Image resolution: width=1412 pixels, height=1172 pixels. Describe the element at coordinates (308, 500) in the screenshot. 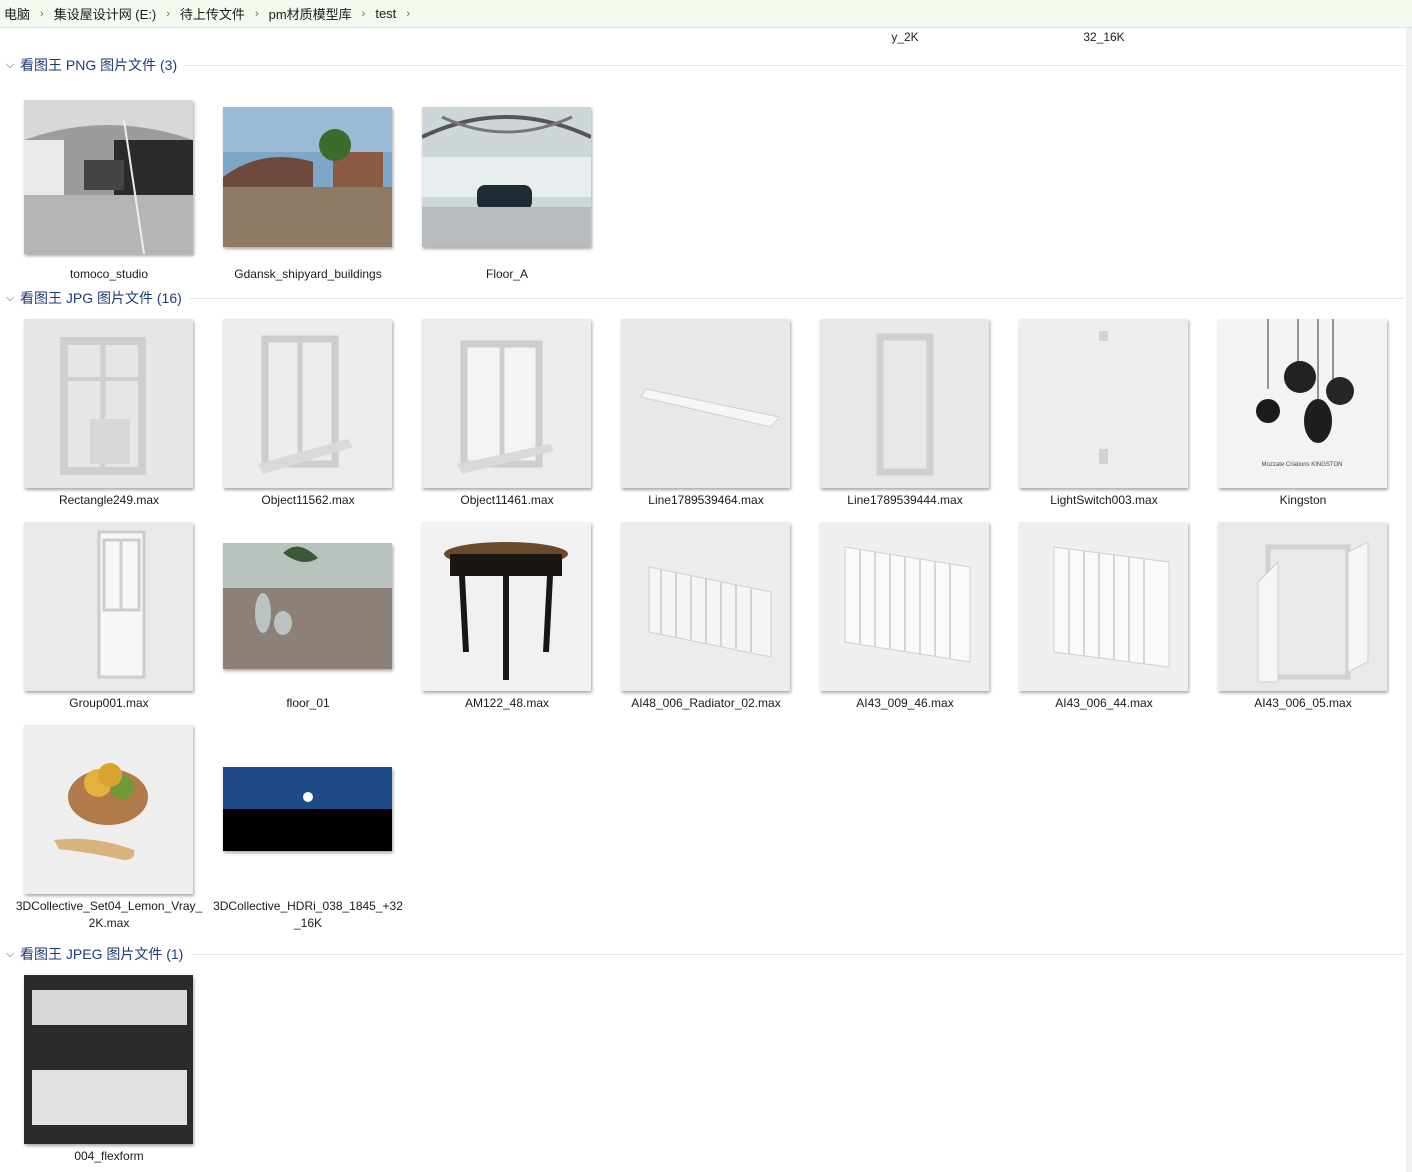

I see `file-name: Object11562.max` at that location.